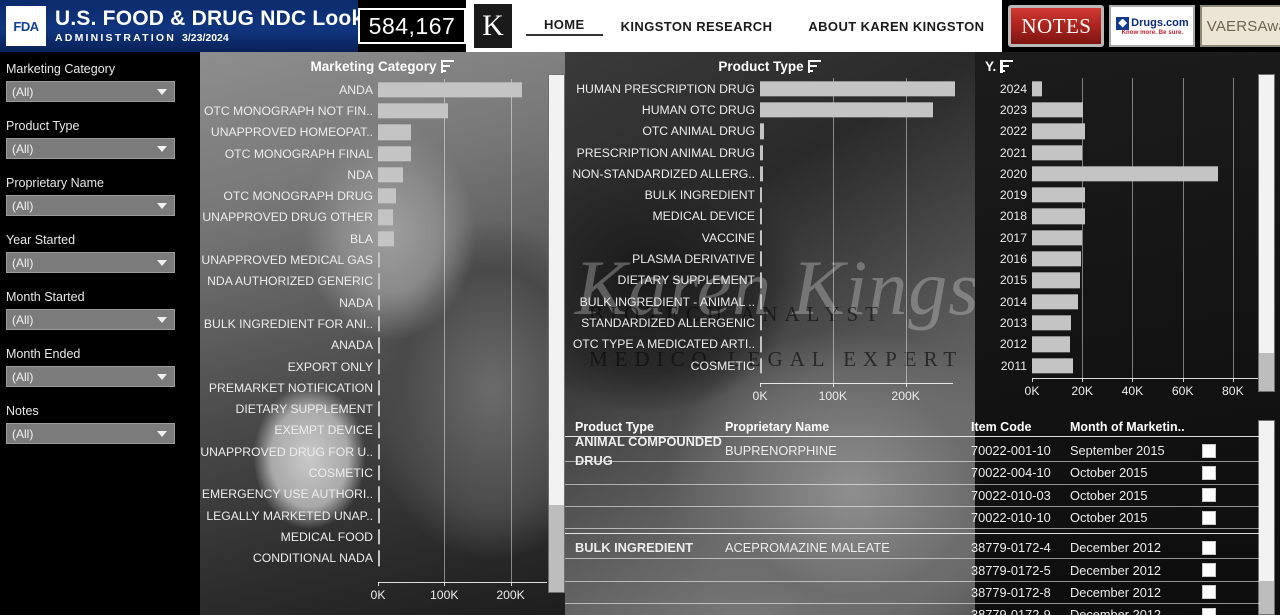  What do you see at coordinates (770, 322) in the screenshot?
I see `chart-row: STANDARDIZED ALLERGENIC` at bounding box center [770, 322].